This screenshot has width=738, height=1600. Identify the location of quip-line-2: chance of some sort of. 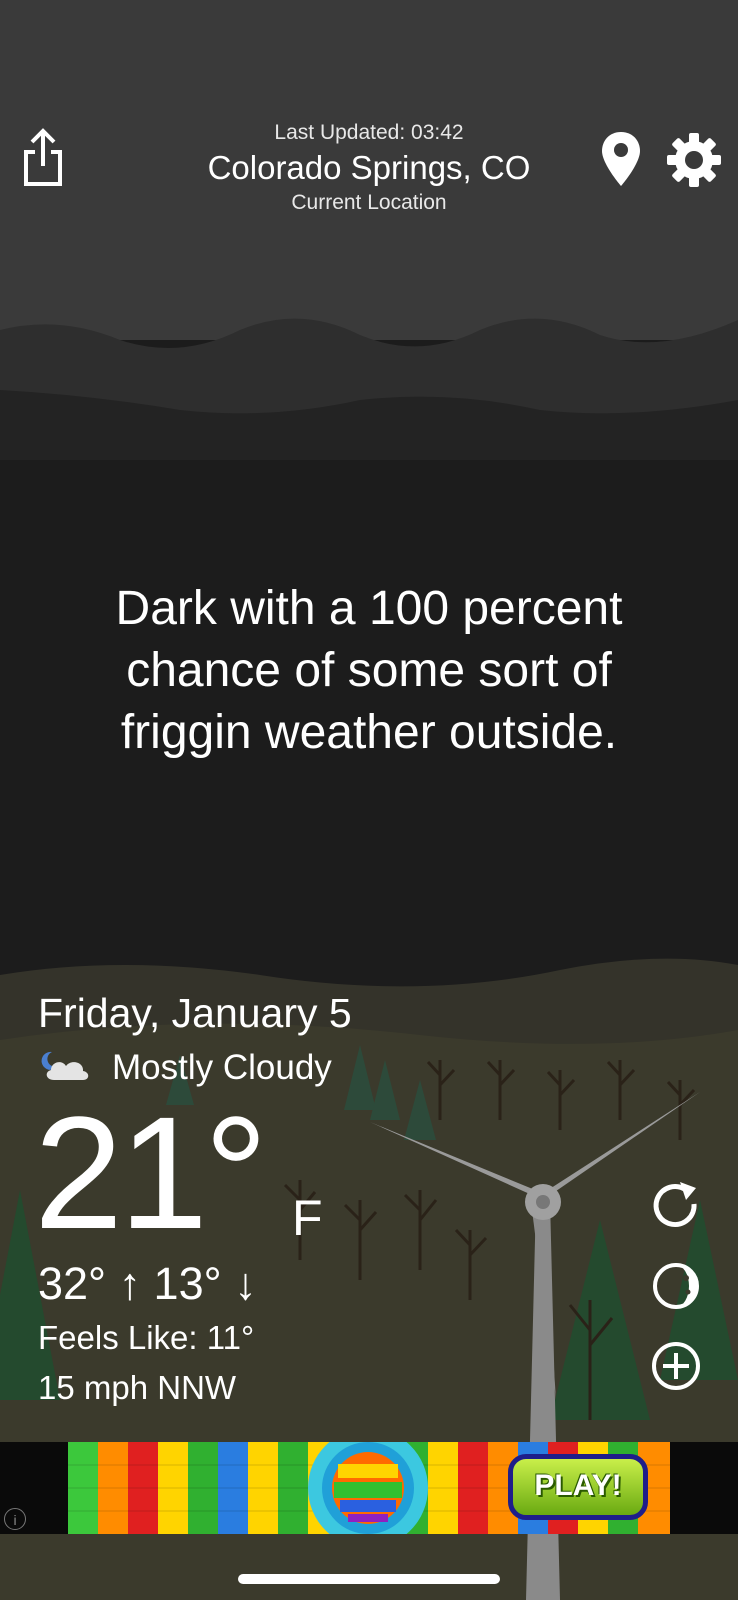
(369, 670).